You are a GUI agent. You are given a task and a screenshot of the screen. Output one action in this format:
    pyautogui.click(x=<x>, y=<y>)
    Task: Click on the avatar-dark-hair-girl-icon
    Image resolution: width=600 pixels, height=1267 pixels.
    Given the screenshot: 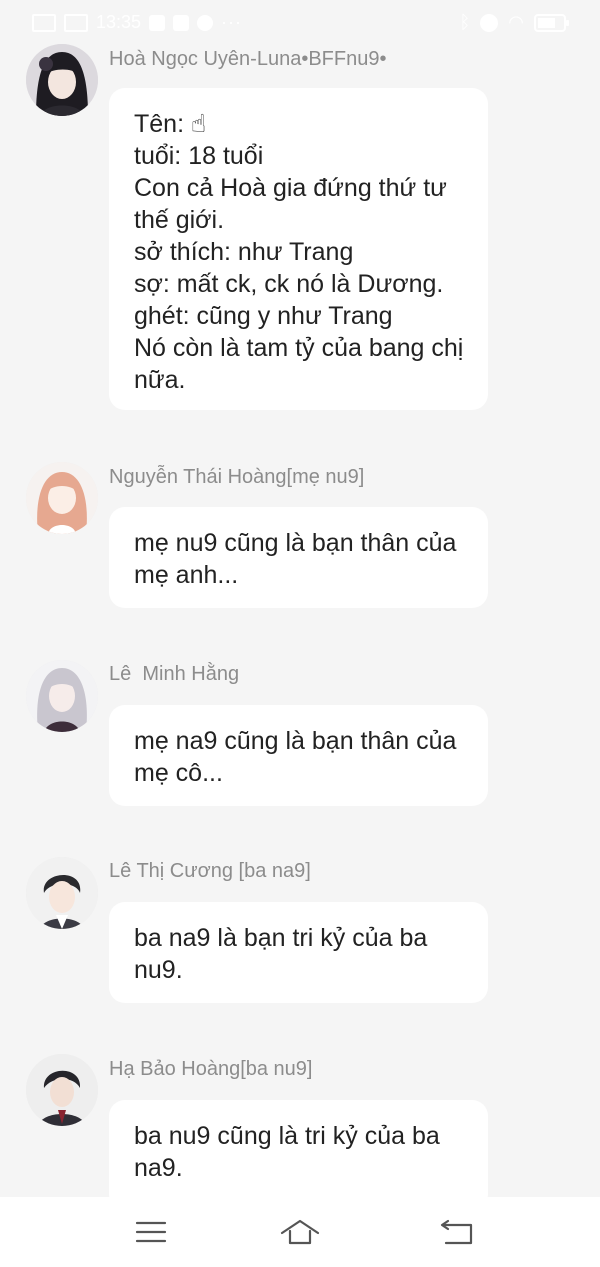 What is the action you would take?
    pyautogui.click(x=62, y=80)
    